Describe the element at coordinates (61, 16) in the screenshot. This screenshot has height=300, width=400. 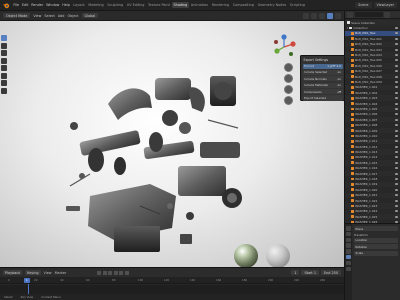
I see `menu-add: Add` at that location.